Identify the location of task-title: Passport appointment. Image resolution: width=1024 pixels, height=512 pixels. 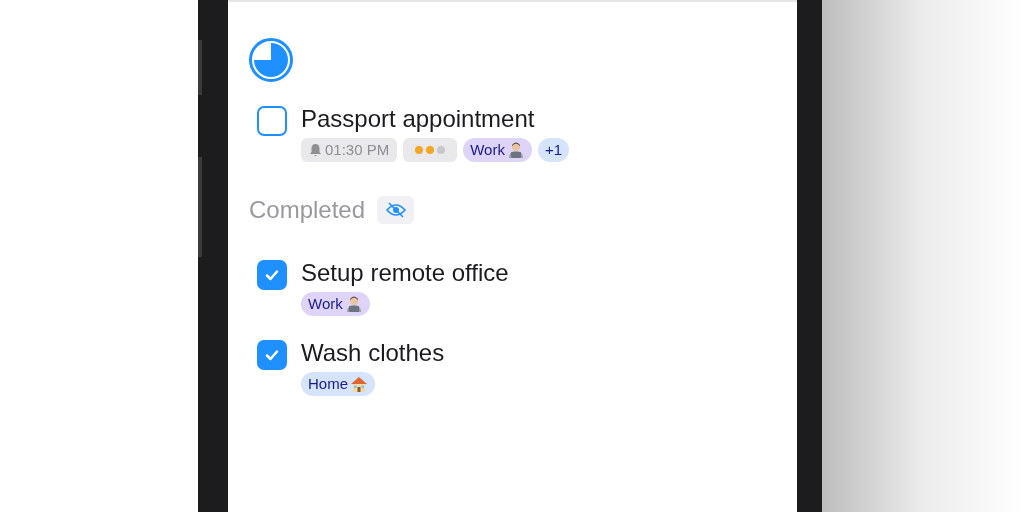
(418, 119).